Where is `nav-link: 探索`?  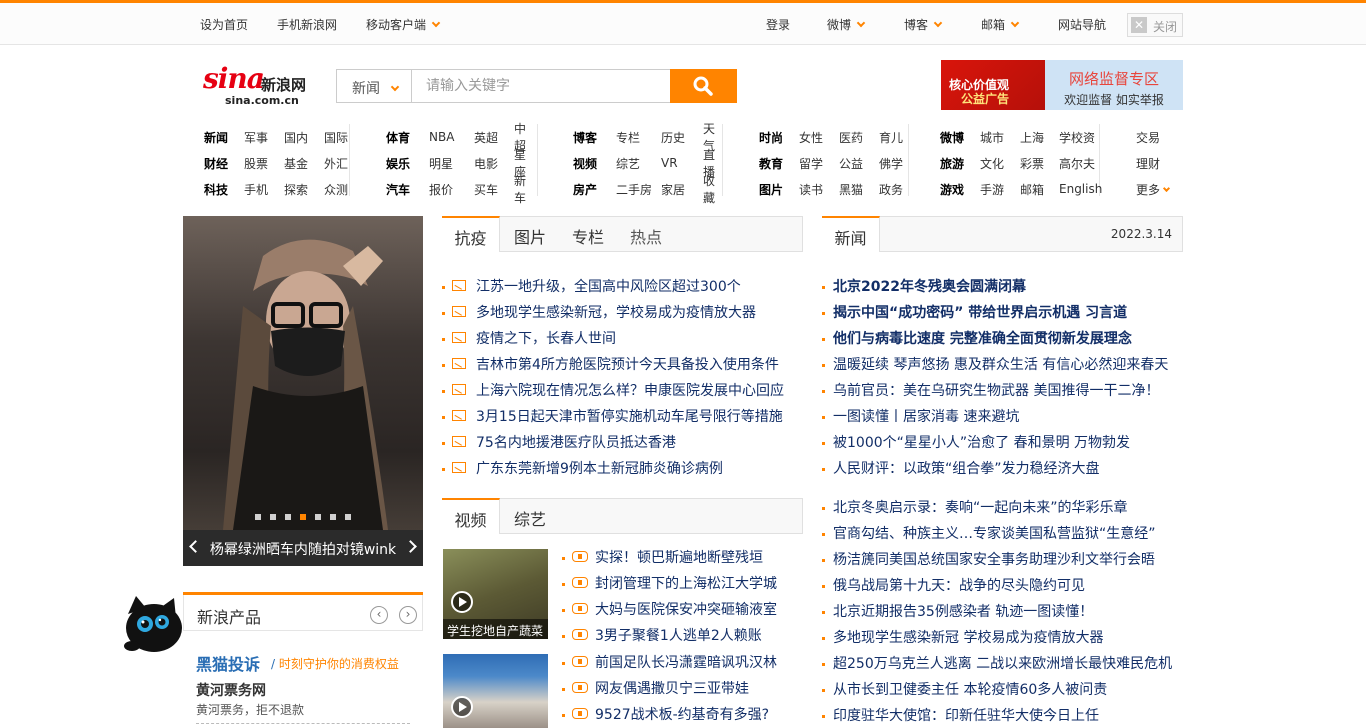
nav-link: 探索 is located at coordinates (296, 189).